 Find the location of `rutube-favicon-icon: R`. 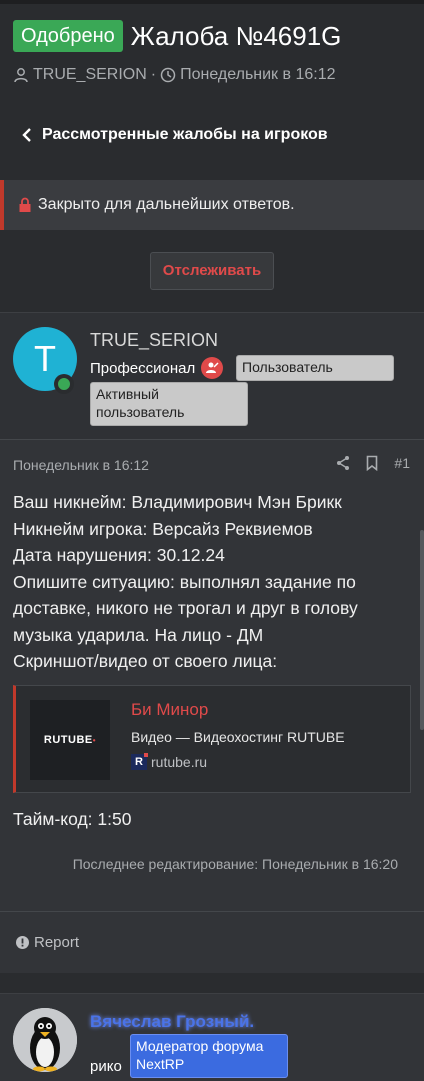

rutube-favicon-icon: R is located at coordinates (139, 761).